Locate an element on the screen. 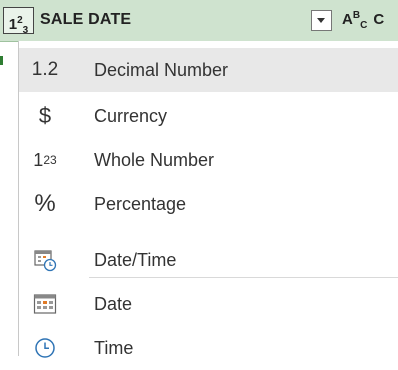 The image size is (398, 370). menu-item-label: Decimal Number is located at coordinates (161, 70).